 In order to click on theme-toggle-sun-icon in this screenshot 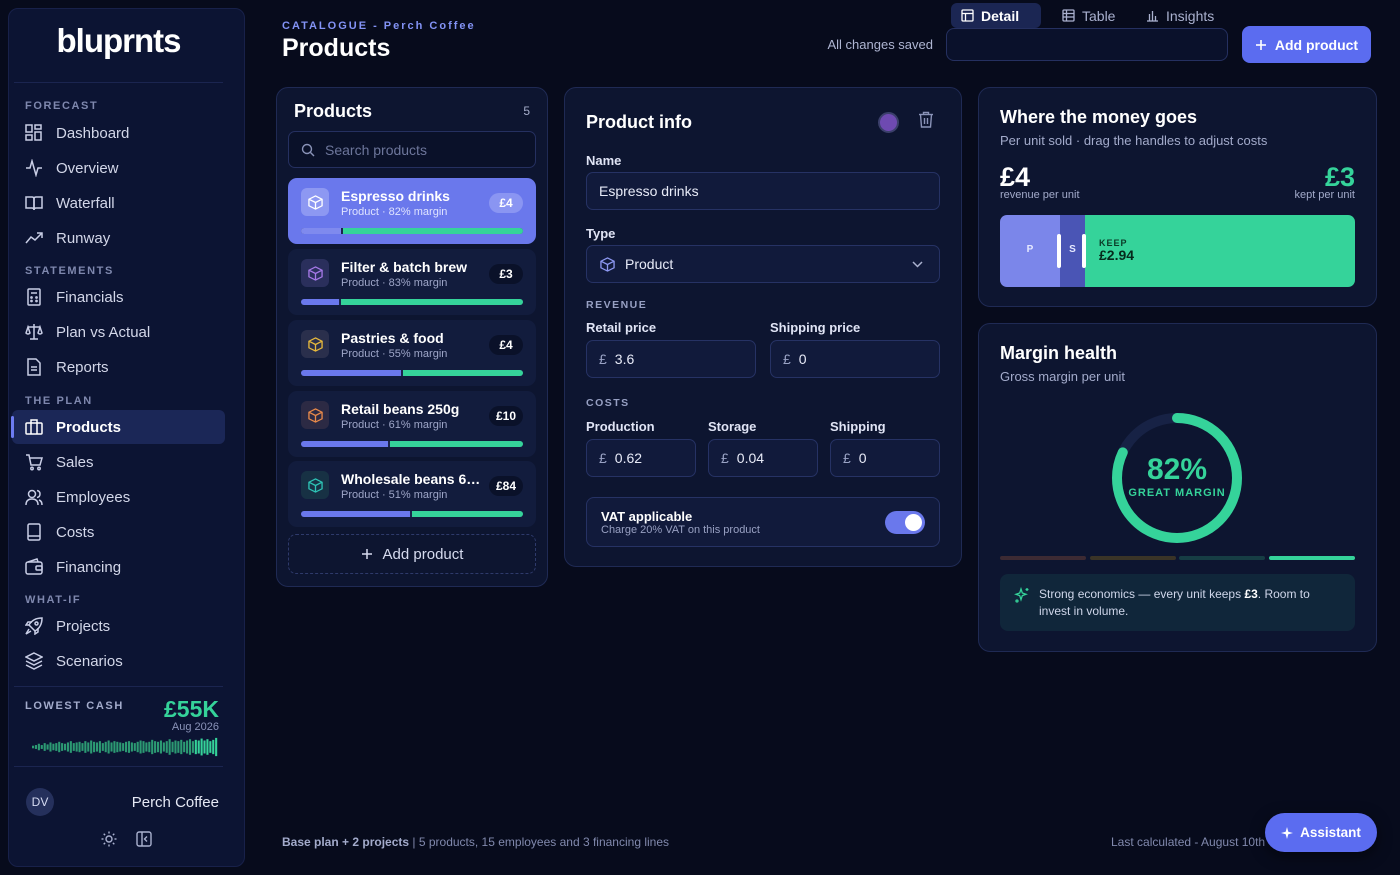, I will do `click(109, 839)`.